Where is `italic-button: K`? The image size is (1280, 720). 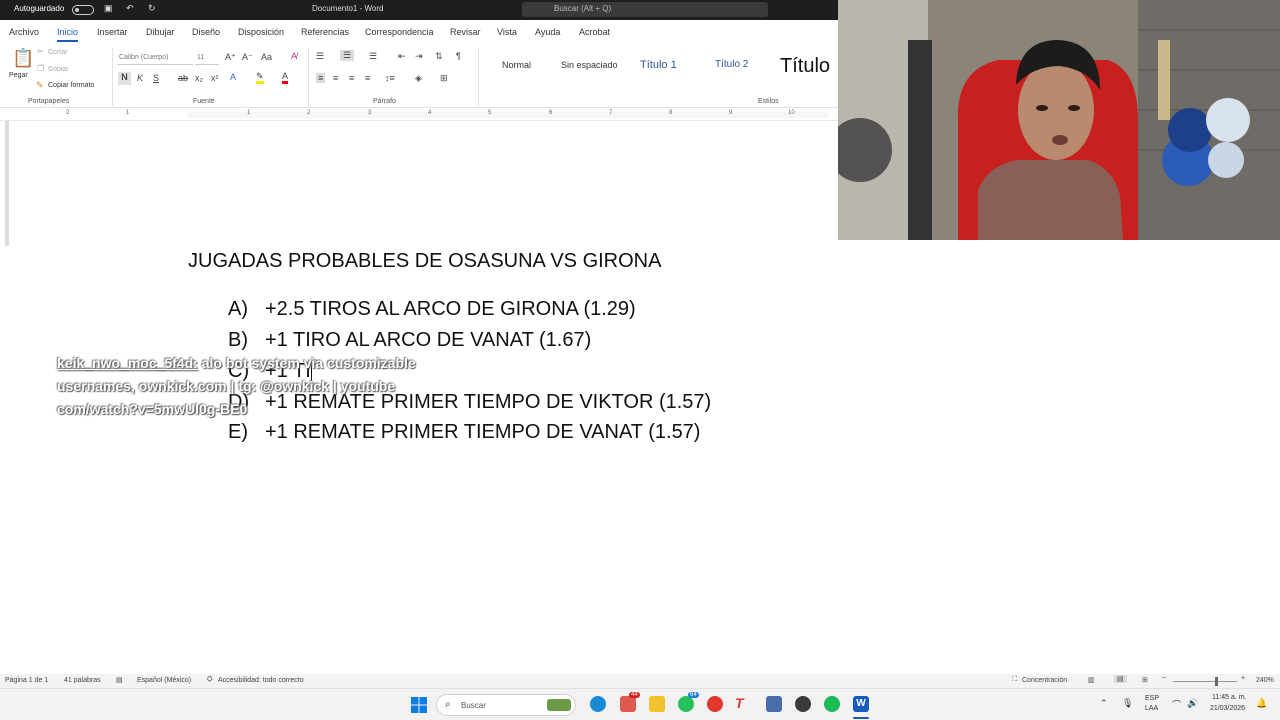
italic-button: K is located at coordinates (140, 78).